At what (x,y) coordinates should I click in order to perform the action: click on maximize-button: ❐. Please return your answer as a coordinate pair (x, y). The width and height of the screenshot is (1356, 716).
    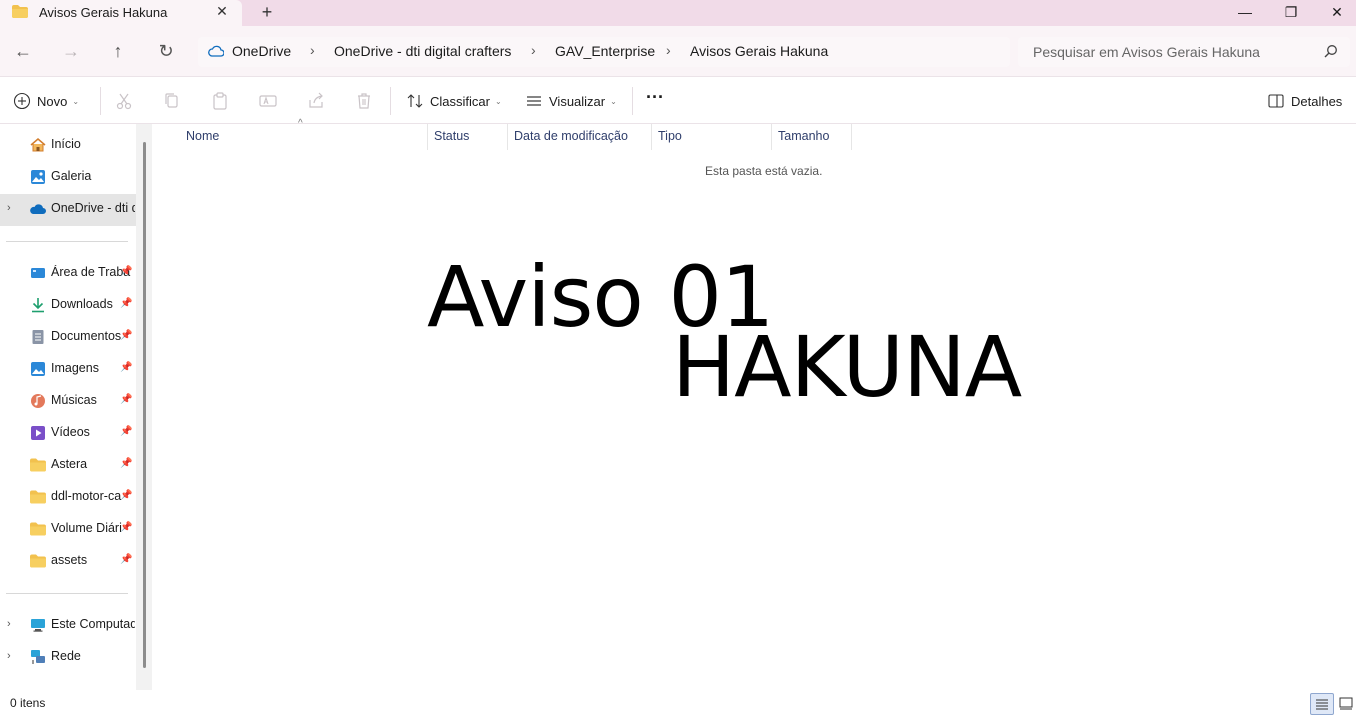
    Looking at the image, I should click on (1291, 13).